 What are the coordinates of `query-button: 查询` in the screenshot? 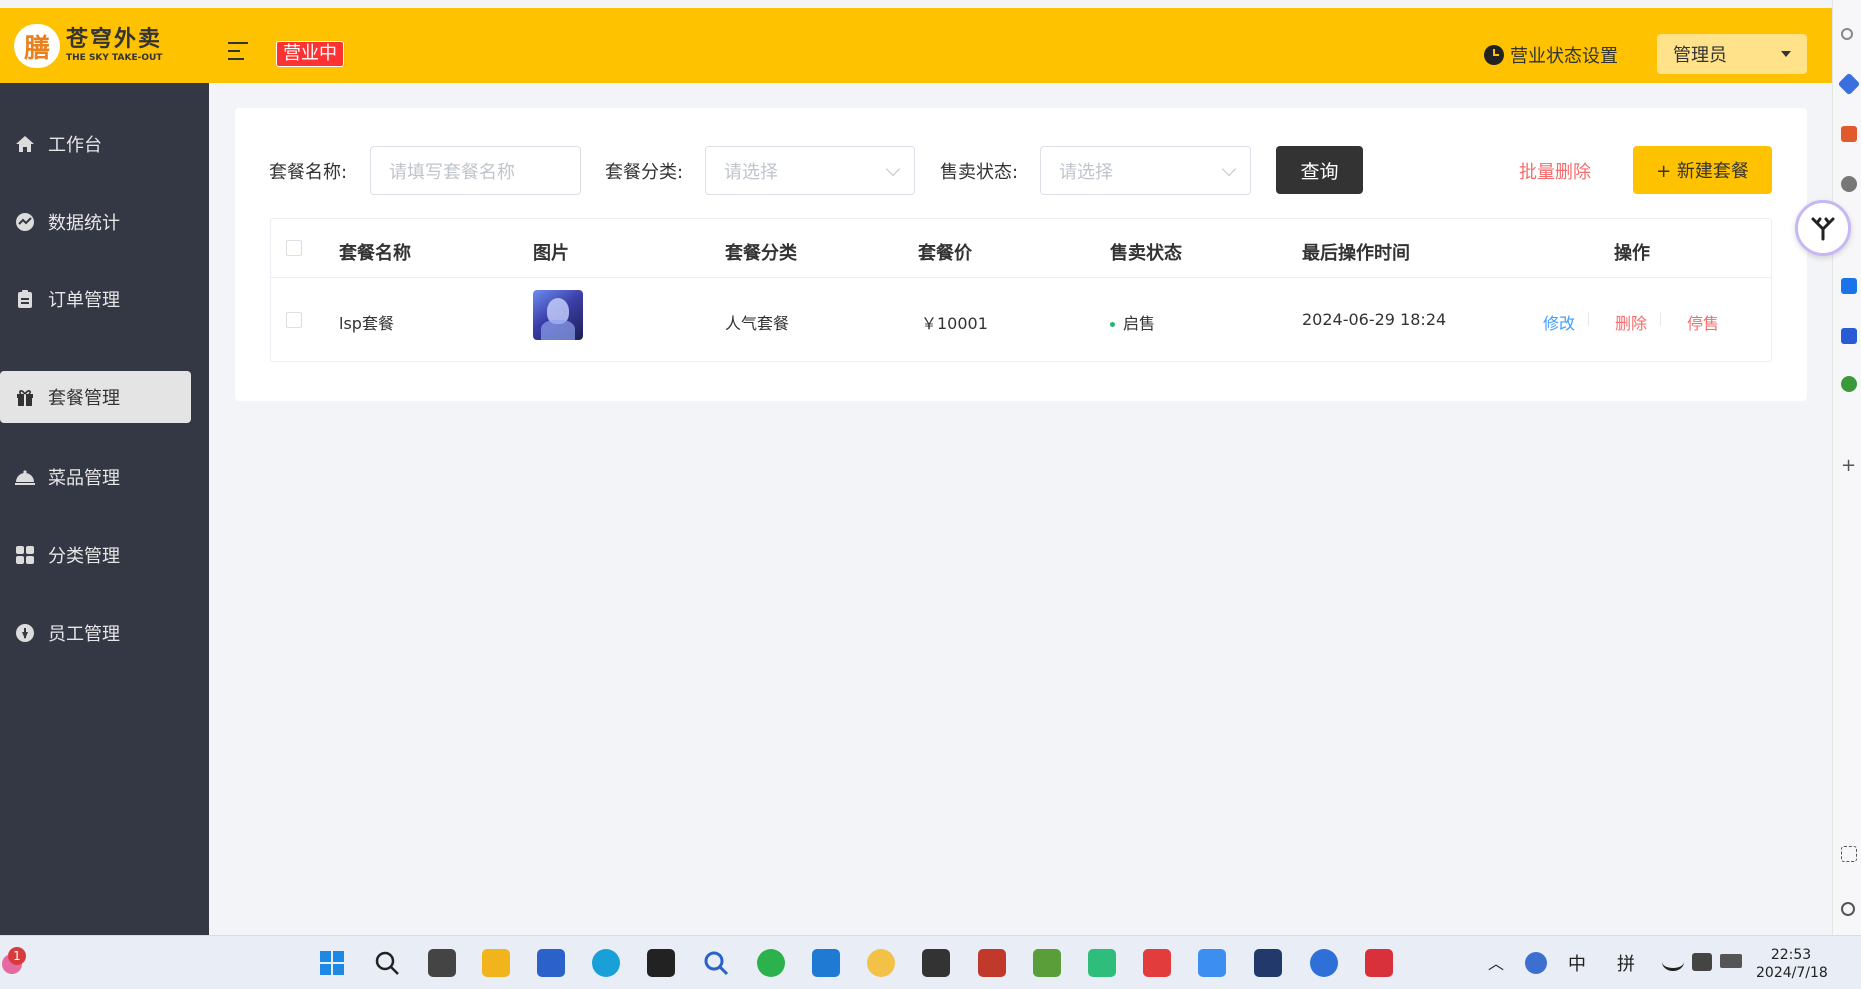 It's located at (1319, 170).